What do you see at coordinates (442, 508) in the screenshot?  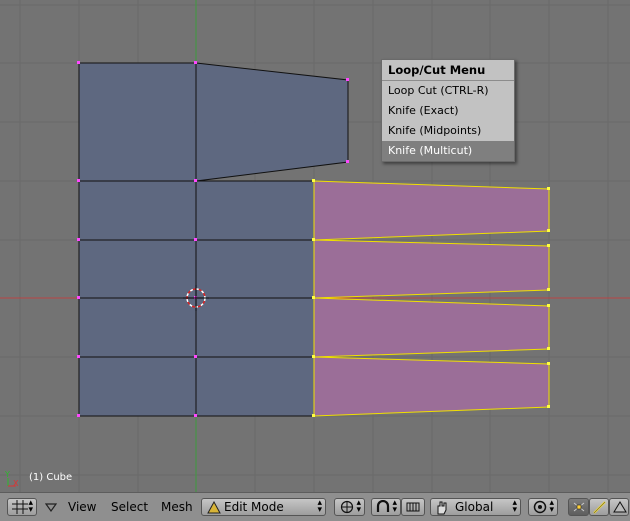 I see `transform-icon` at bounding box center [442, 508].